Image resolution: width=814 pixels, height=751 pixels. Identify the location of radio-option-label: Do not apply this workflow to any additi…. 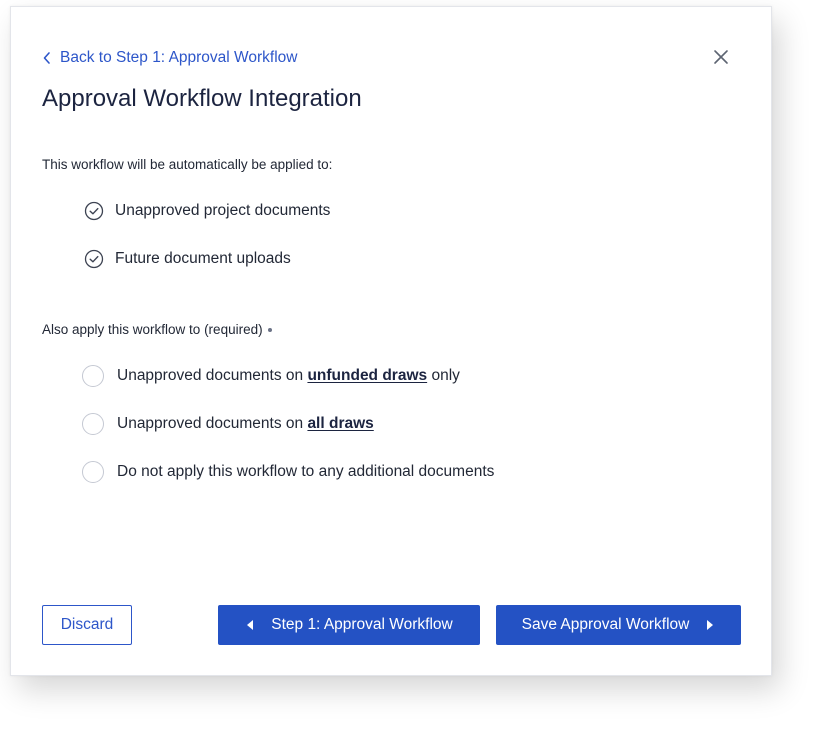
(306, 471).